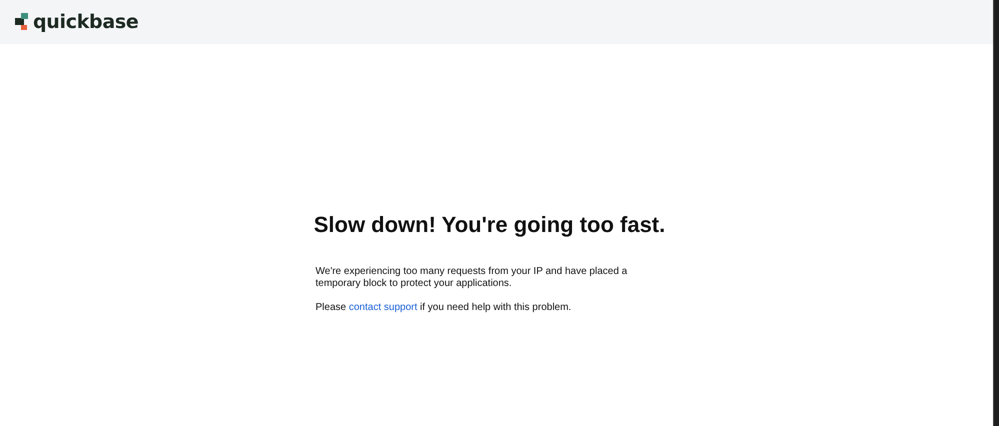  What do you see at coordinates (444, 308) in the screenshot?
I see `help-text: Please contact support if you need help with this problem.` at bounding box center [444, 308].